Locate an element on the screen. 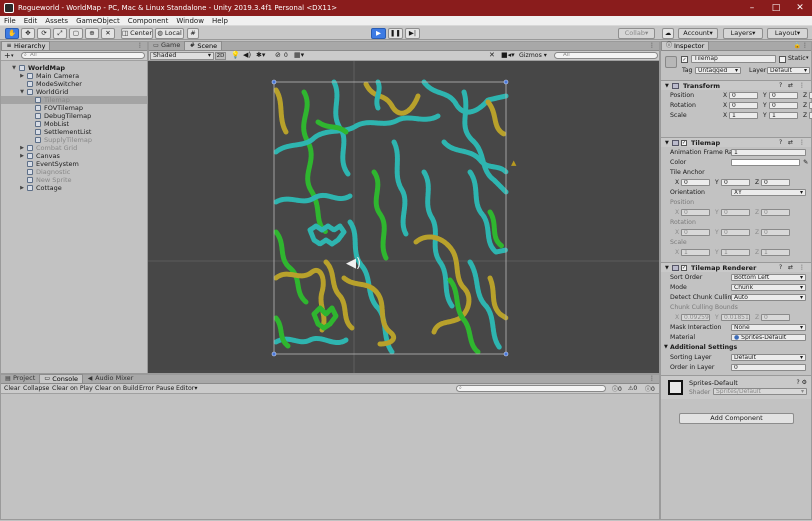 This screenshot has width=812, height=521. play-button: ▶ is located at coordinates (378, 33).